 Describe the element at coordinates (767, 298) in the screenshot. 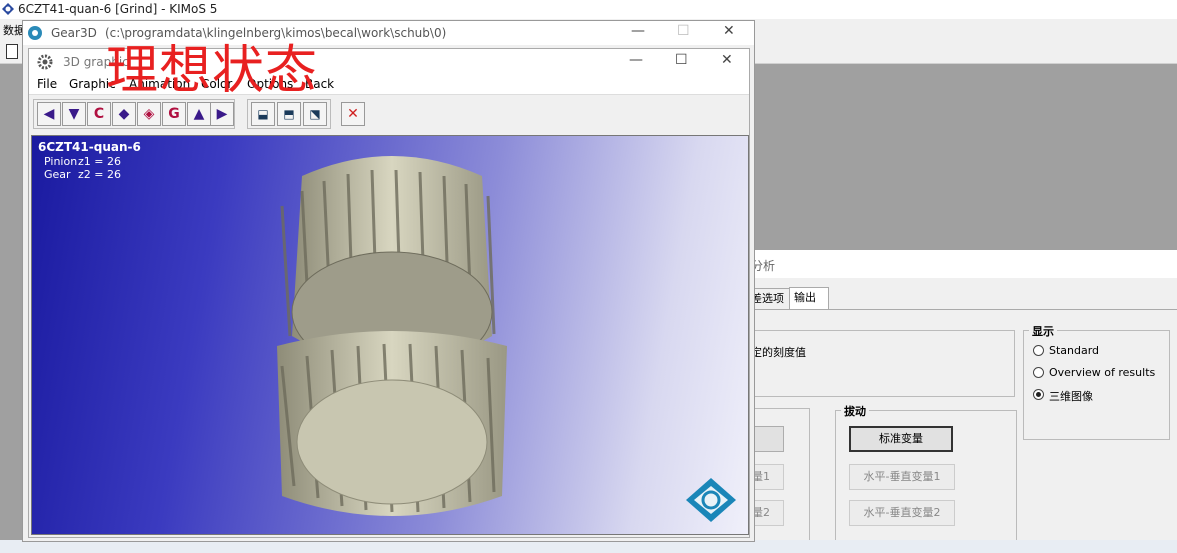

I see `tab-options-label: 差选项` at that location.